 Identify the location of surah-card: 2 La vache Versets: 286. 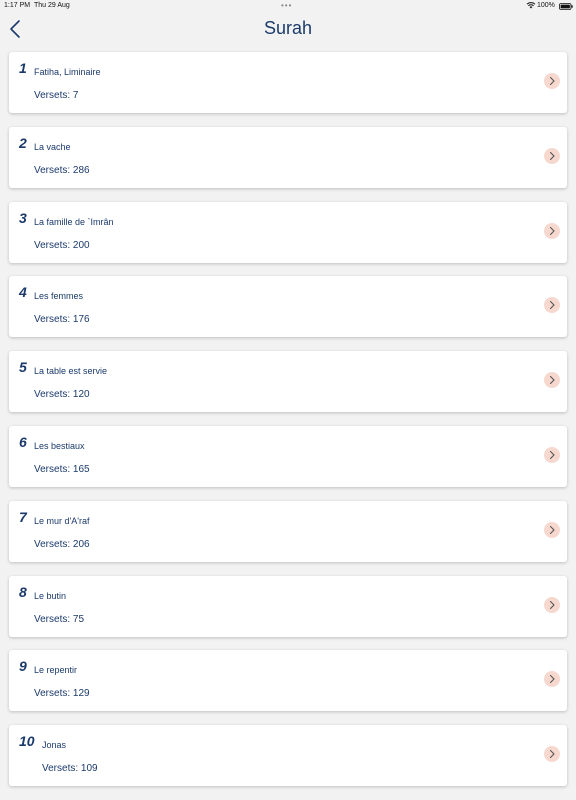
(288, 157).